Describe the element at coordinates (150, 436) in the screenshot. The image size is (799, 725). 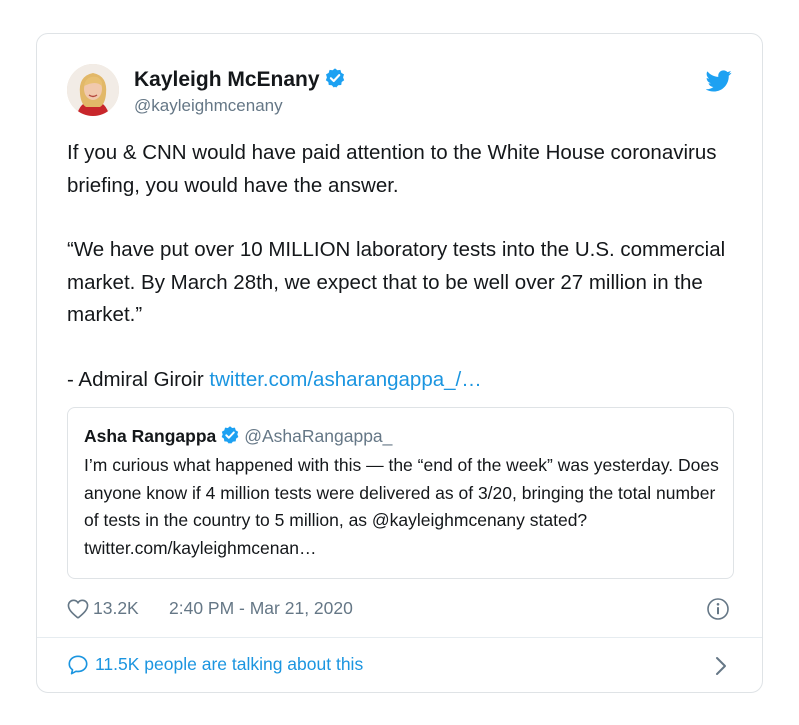
I see `quoted-author-name: Asha Rangappa` at that location.